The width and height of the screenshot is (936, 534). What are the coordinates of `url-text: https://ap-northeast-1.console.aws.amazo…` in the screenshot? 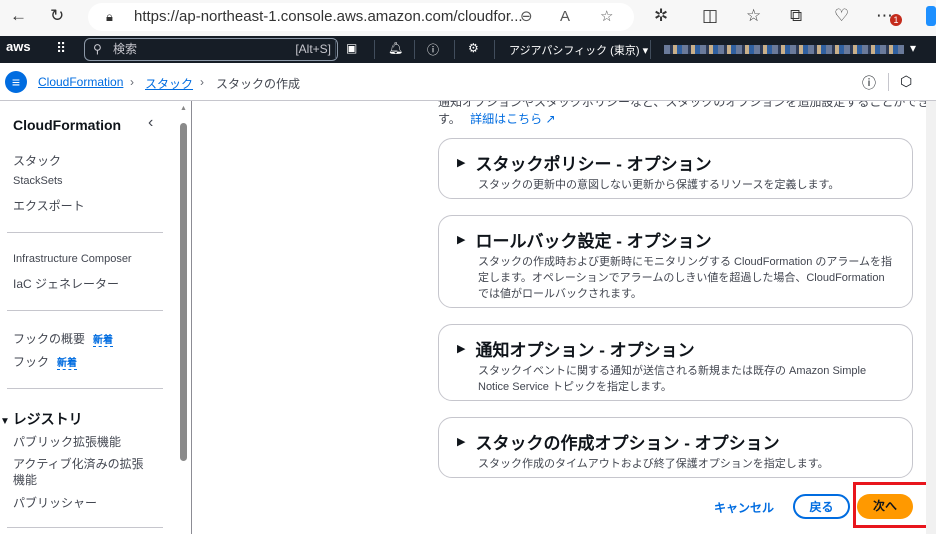 It's located at (328, 16).